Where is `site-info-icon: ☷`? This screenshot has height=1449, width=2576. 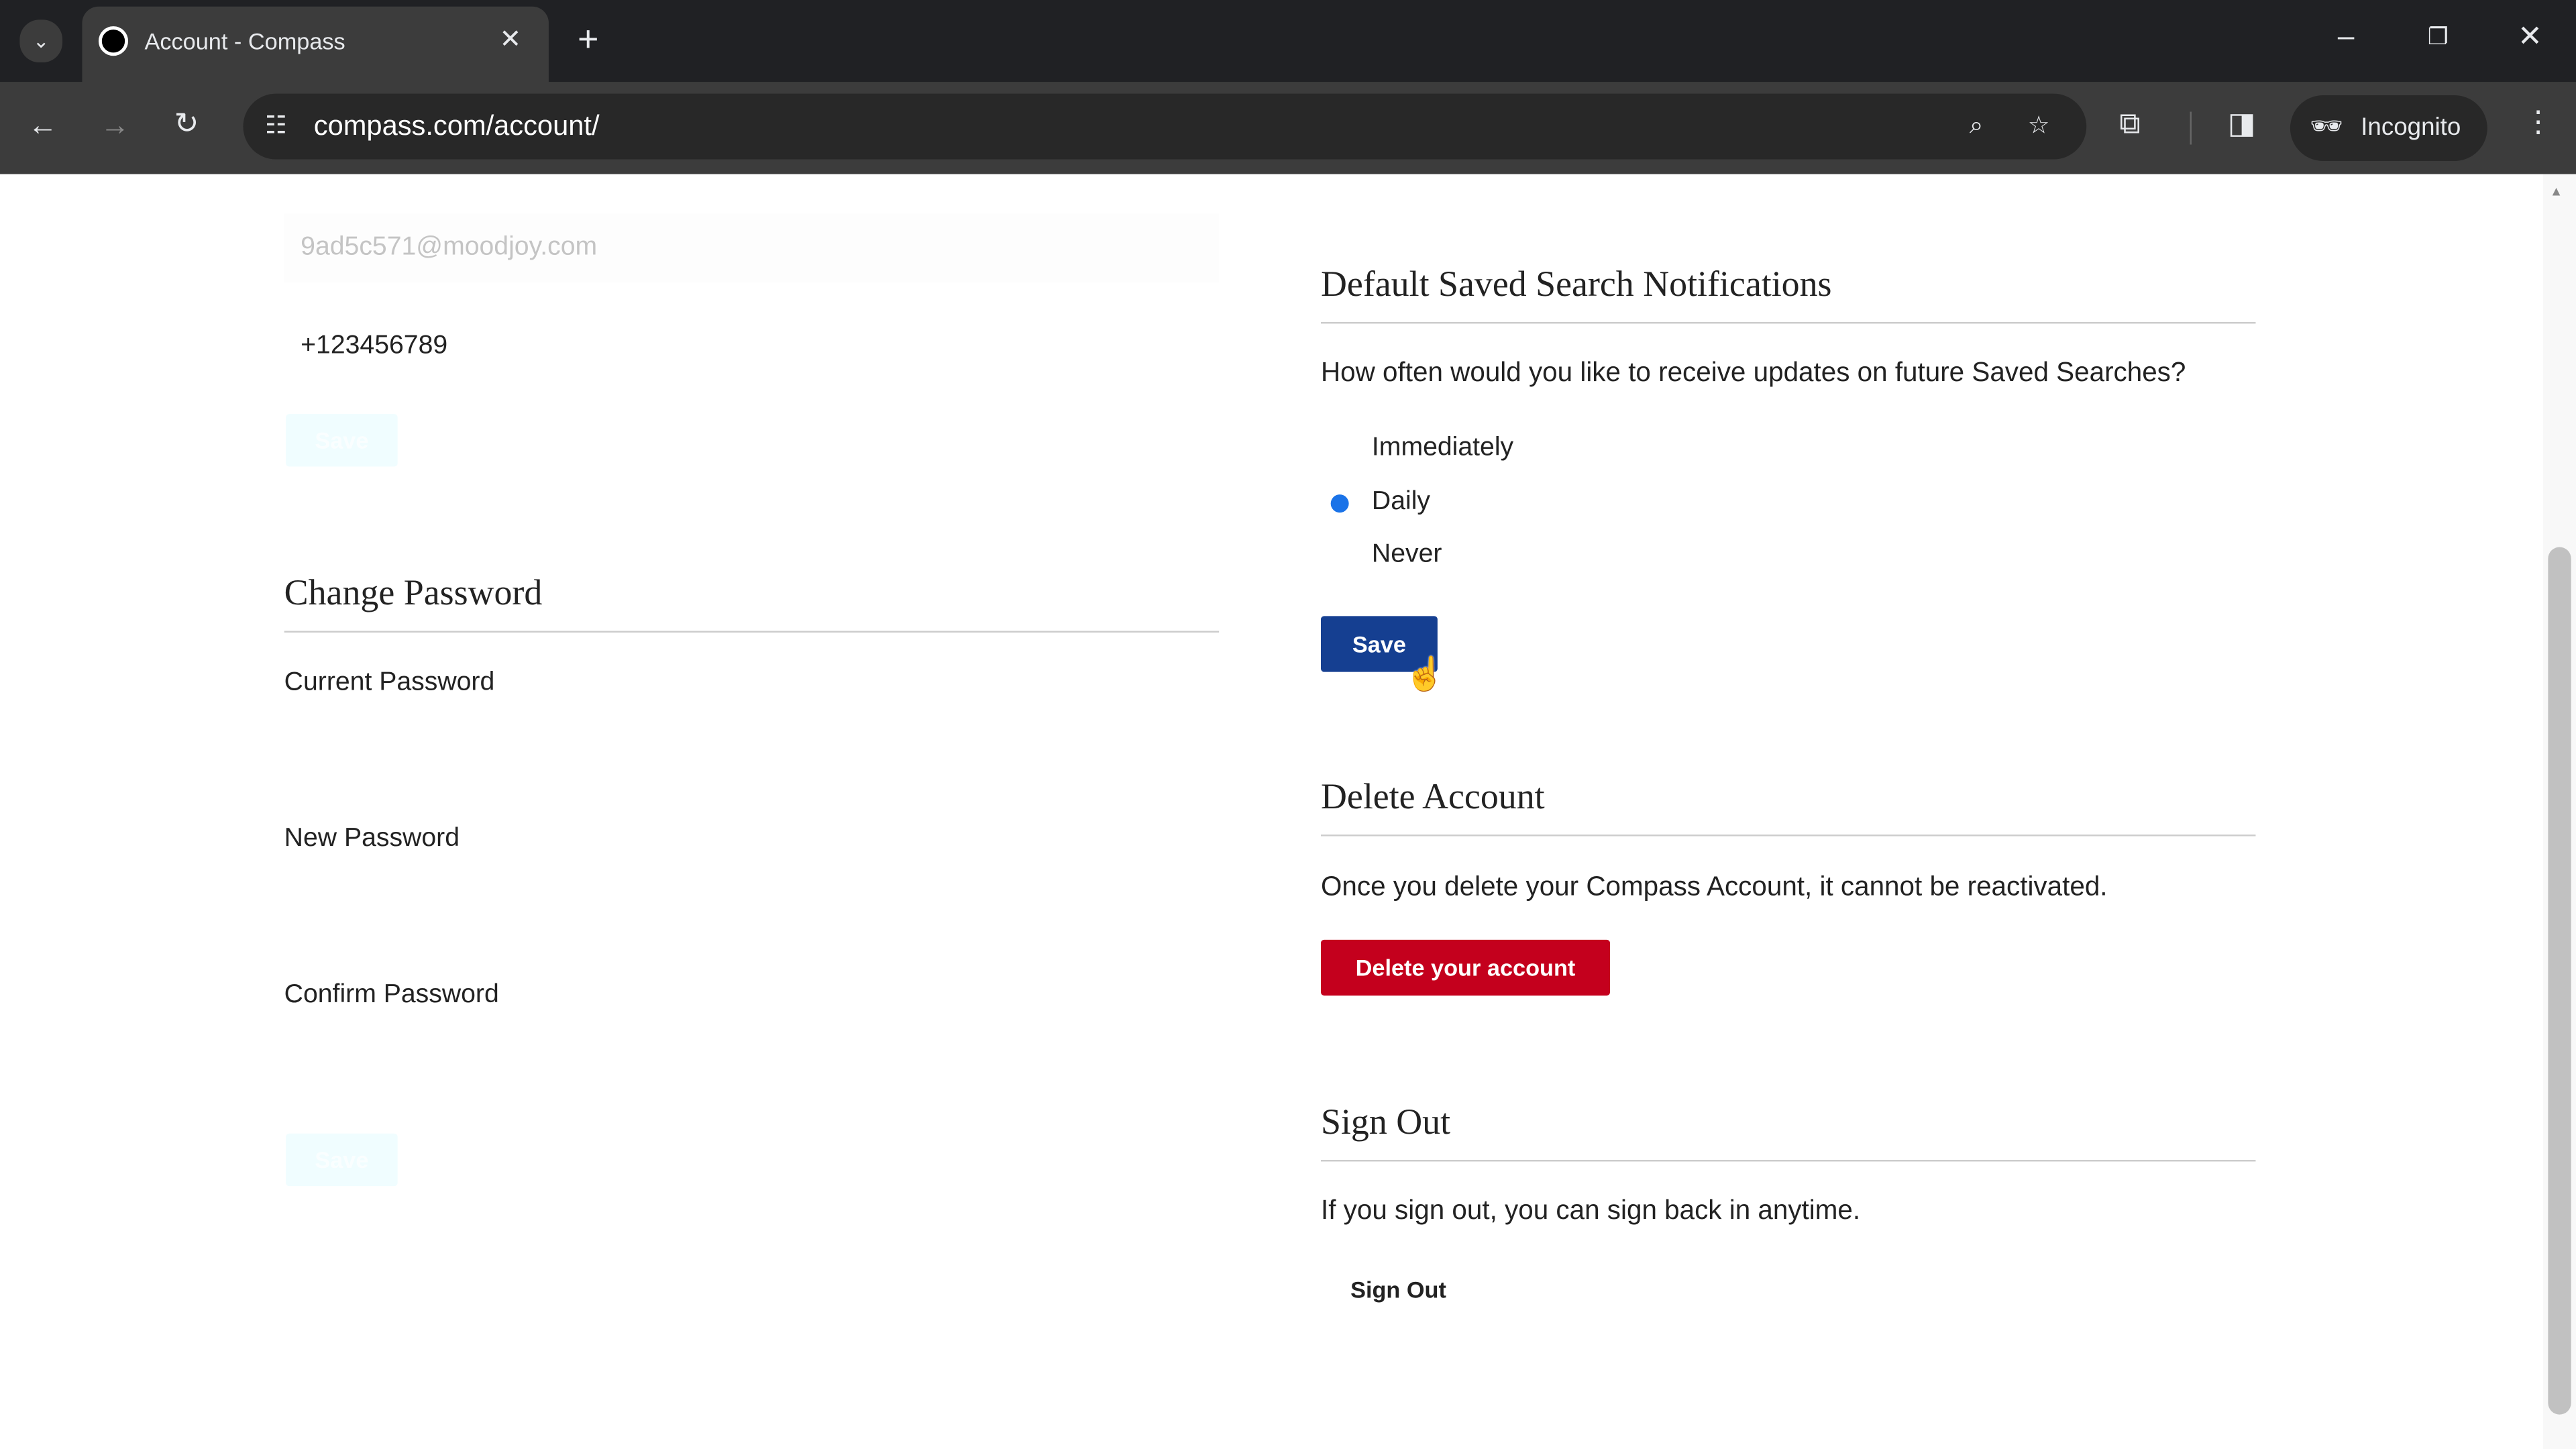
site-info-icon: ☷ is located at coordinates (276, 127).